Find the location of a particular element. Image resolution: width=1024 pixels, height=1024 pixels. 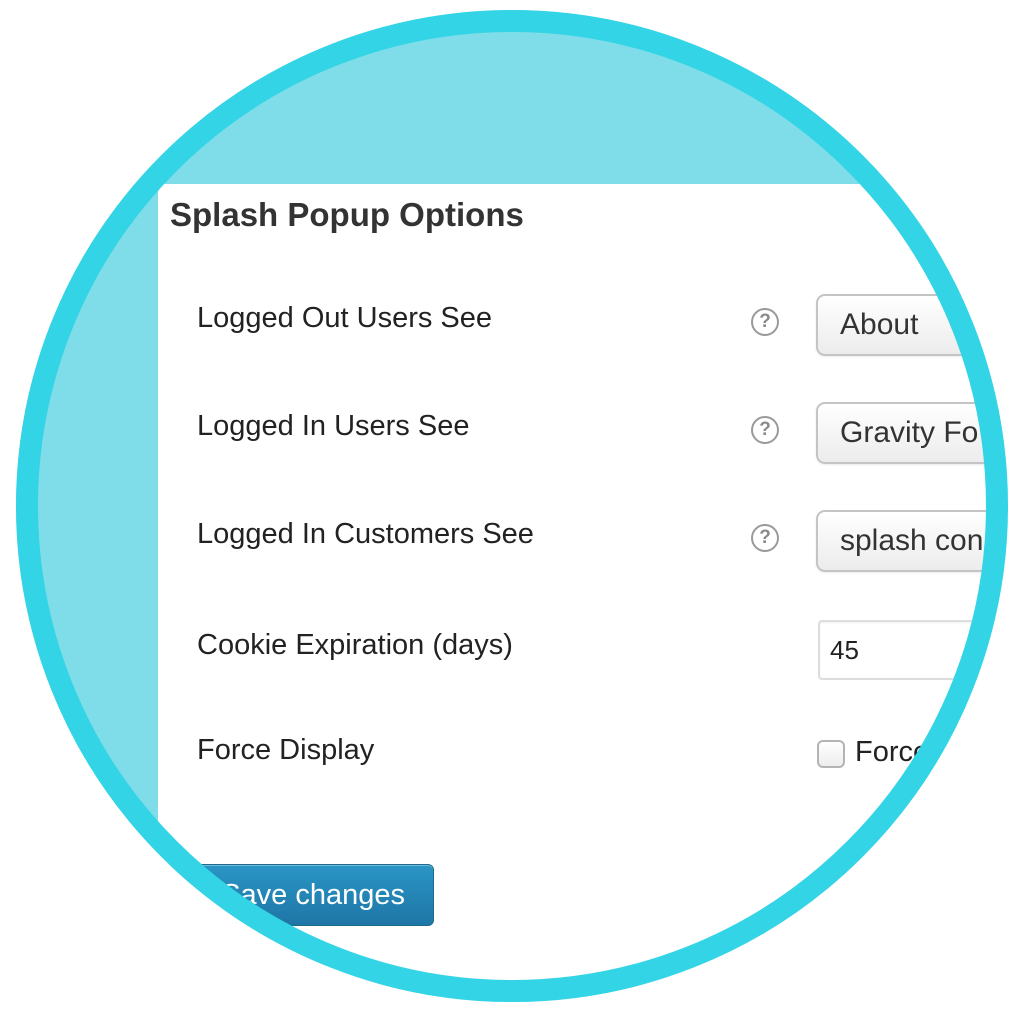

page-title: Splash Popup Options is located at coordinates (347, 214).